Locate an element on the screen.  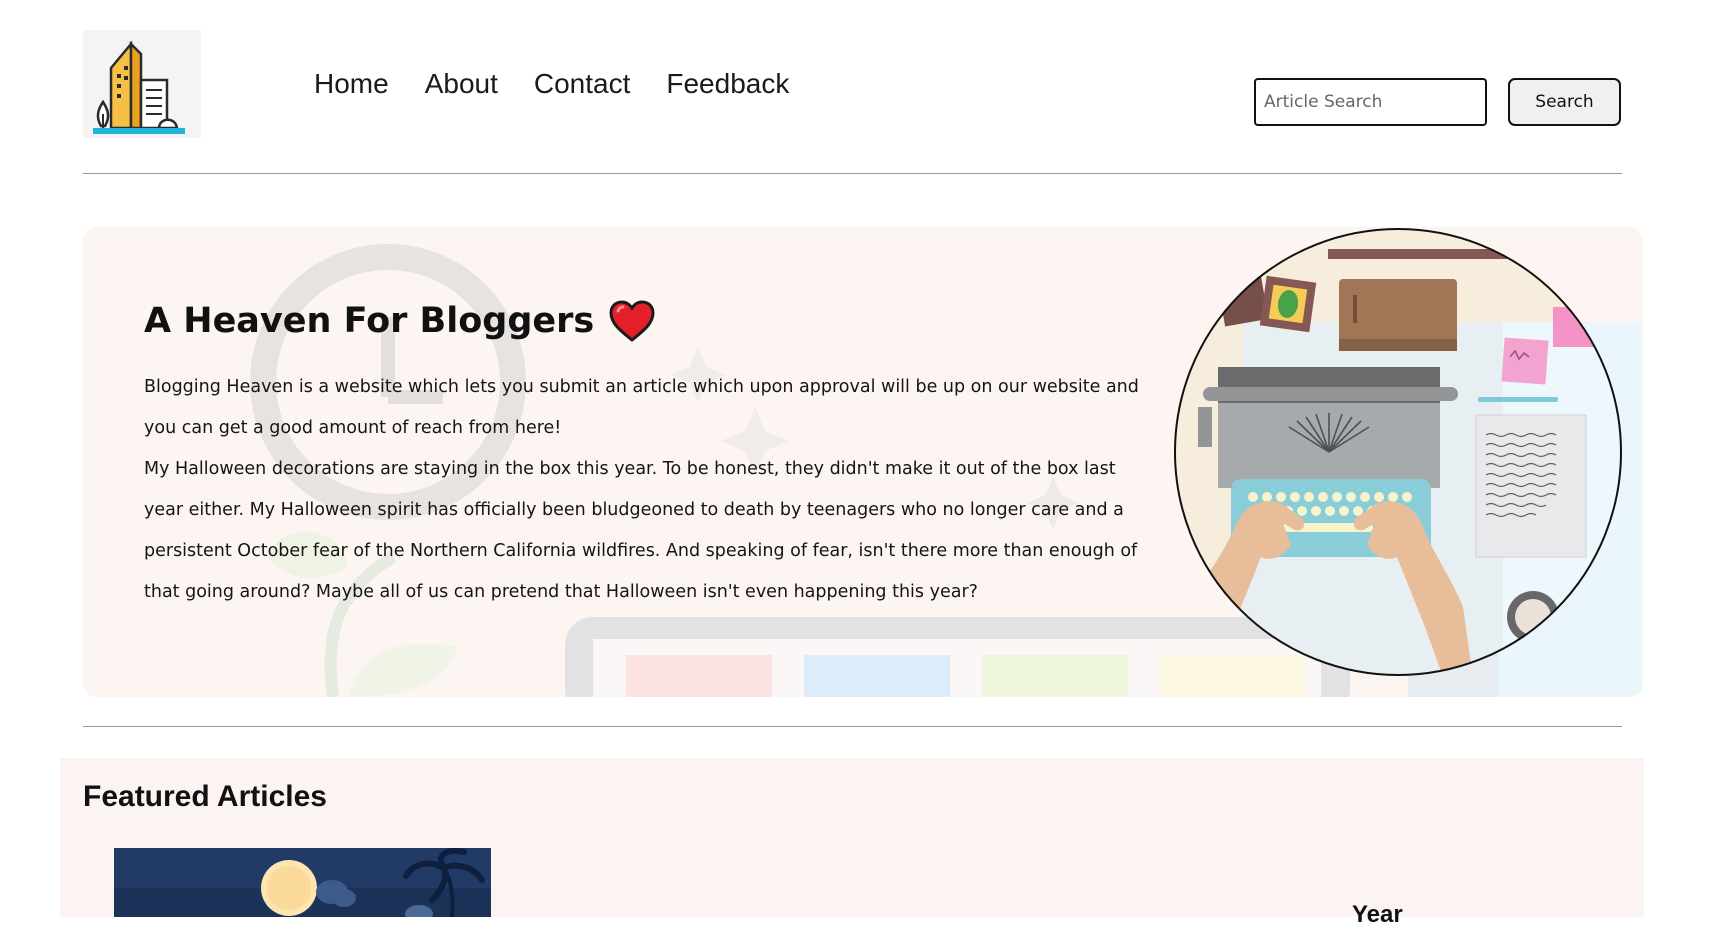
search-button: Search is located at coordinates (1564, 102).